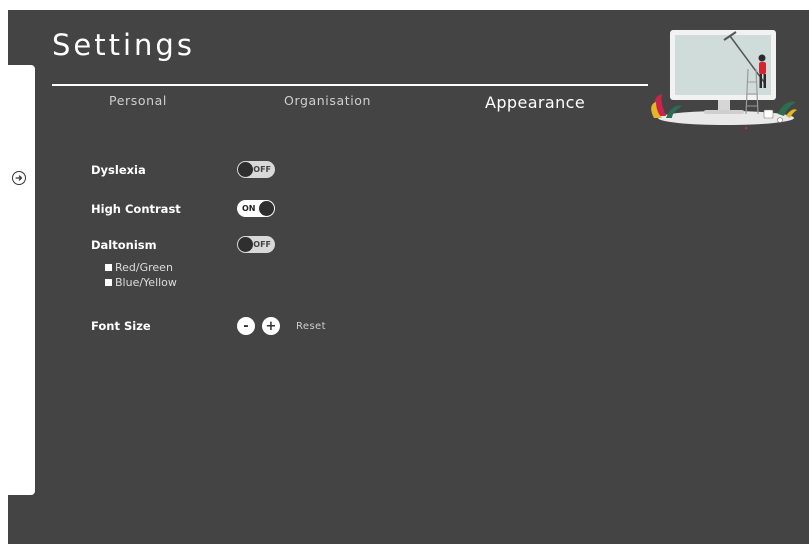  I want to click on red-green-label: Red/Green, so click(144, 267).